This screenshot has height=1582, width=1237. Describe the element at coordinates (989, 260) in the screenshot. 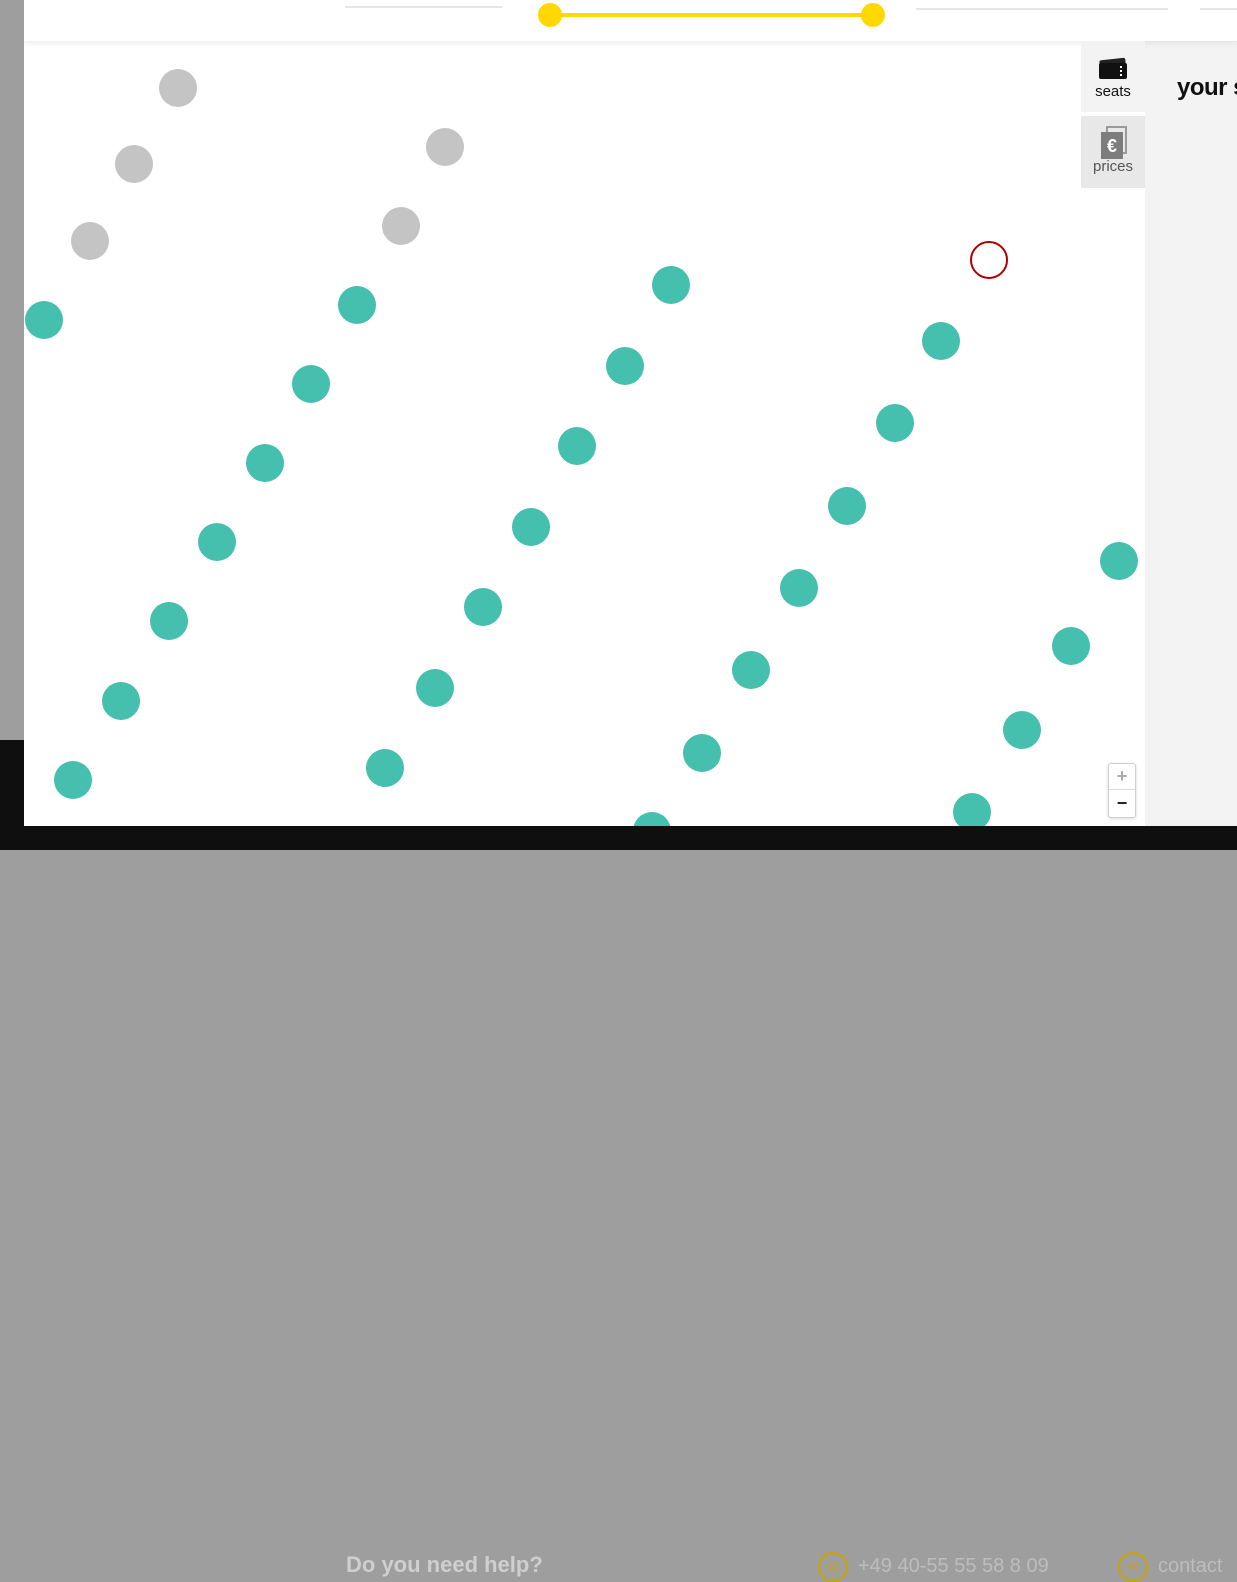

I see `seat-selected` at that location.